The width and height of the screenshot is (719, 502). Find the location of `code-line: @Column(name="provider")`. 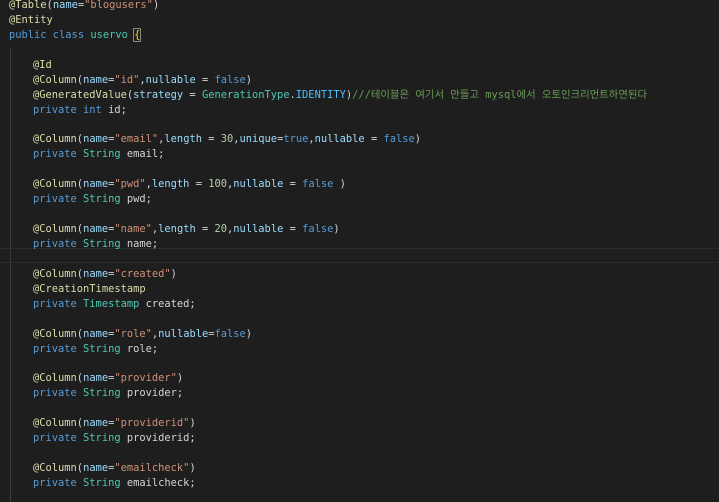

code-line: @Column(name="provider") is located at coordinates (328, 378).